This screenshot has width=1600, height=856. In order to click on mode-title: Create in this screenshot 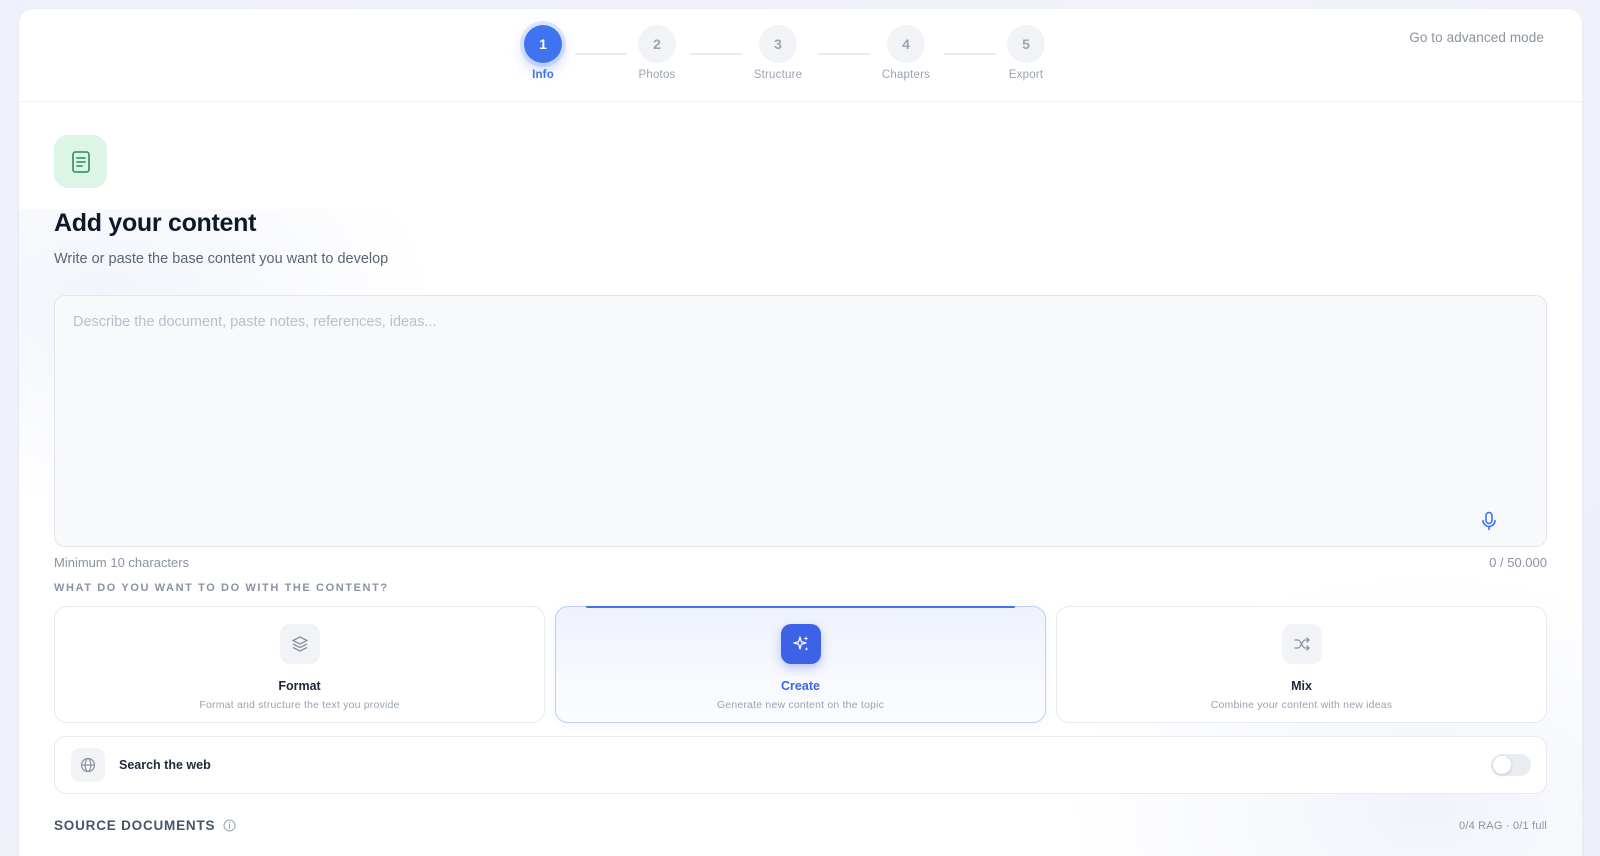, I will do `click(800, 686)`.